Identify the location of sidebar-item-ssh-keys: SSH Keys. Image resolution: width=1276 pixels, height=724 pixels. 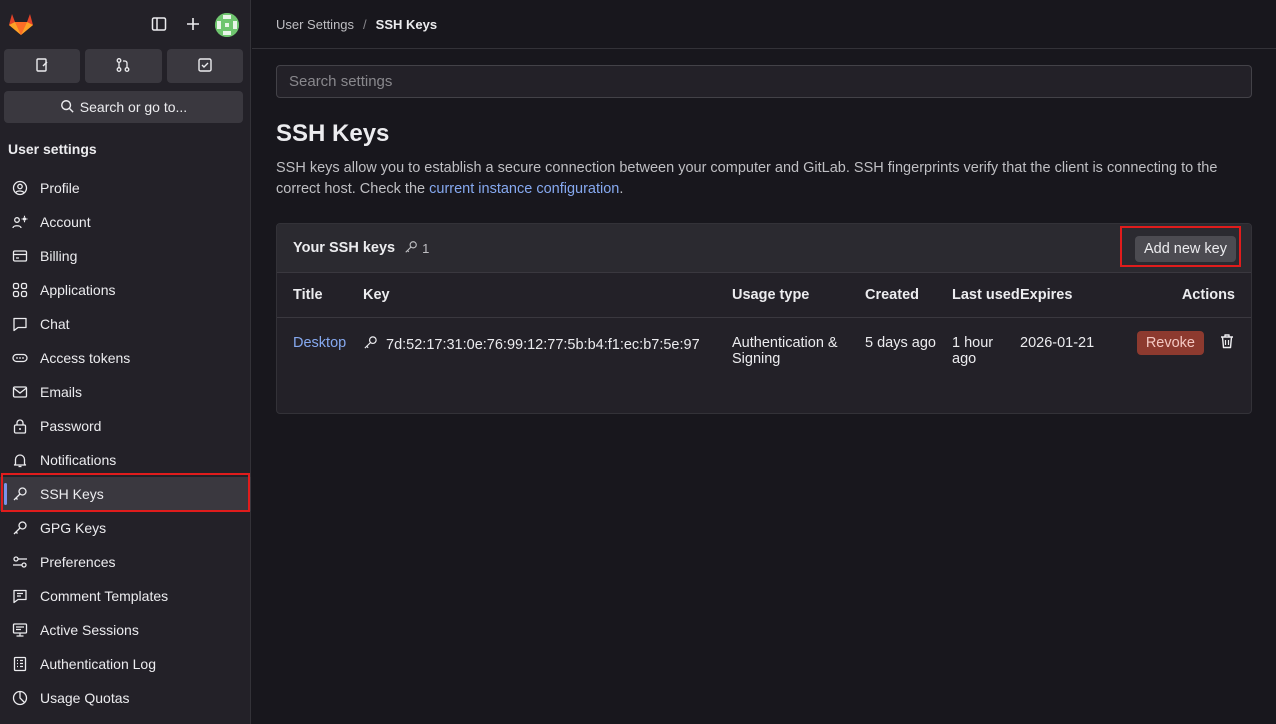
(125, 494).